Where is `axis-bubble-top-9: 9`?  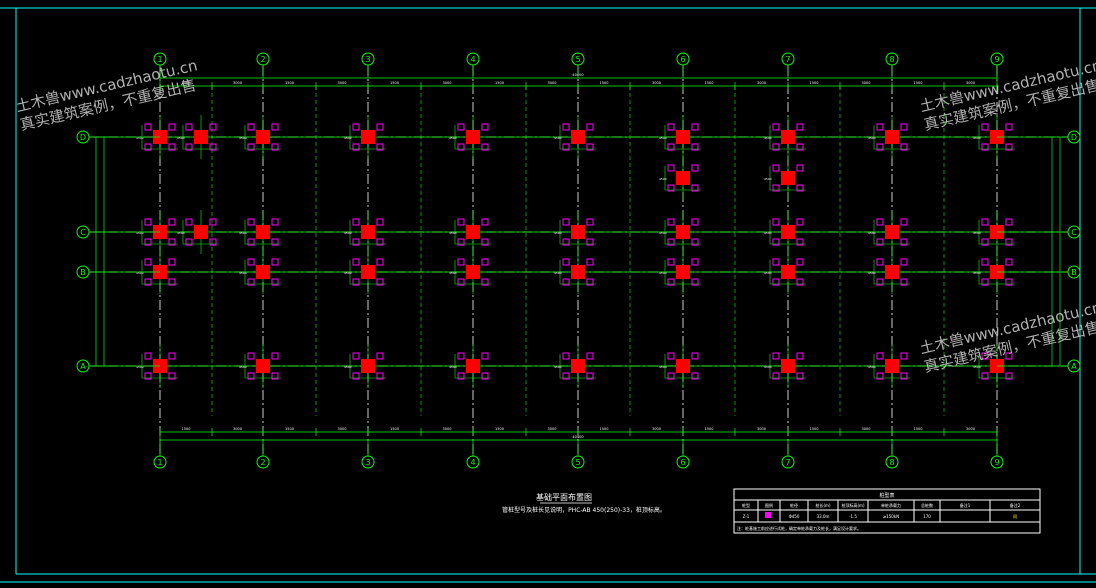
axis-bubble-top-9: 9 is located at coordinates (997, 59).